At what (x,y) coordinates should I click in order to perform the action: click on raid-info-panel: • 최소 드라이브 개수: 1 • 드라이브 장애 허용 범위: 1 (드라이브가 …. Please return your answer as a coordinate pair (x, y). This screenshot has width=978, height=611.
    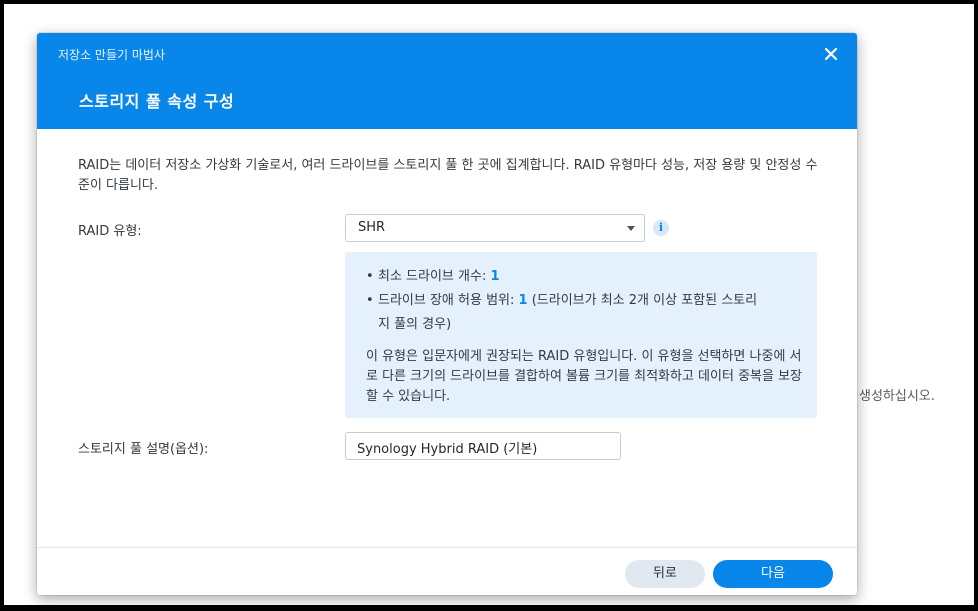
    Looking at the image, I should click on (581, 335).